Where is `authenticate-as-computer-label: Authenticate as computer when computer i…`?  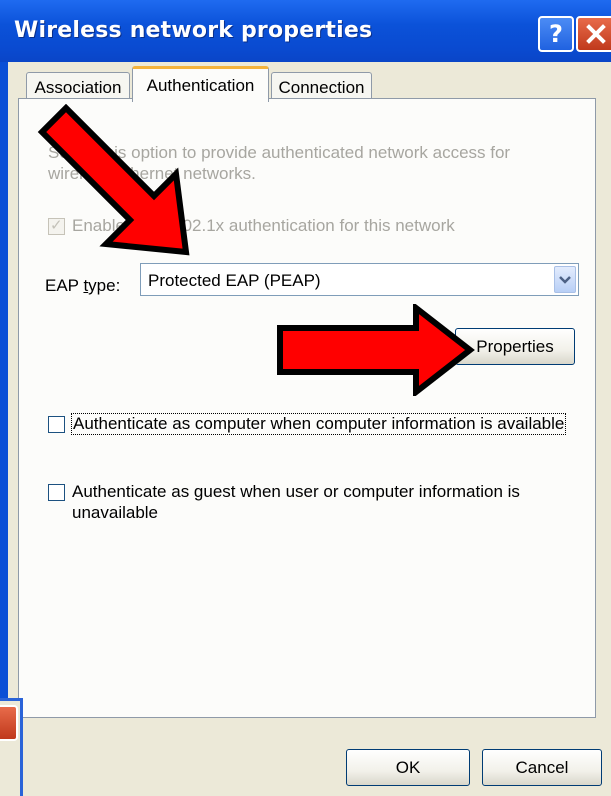 authenticate-as-computer-label: Authenticate as computer when computer i… is located at coordinates (318, 424).